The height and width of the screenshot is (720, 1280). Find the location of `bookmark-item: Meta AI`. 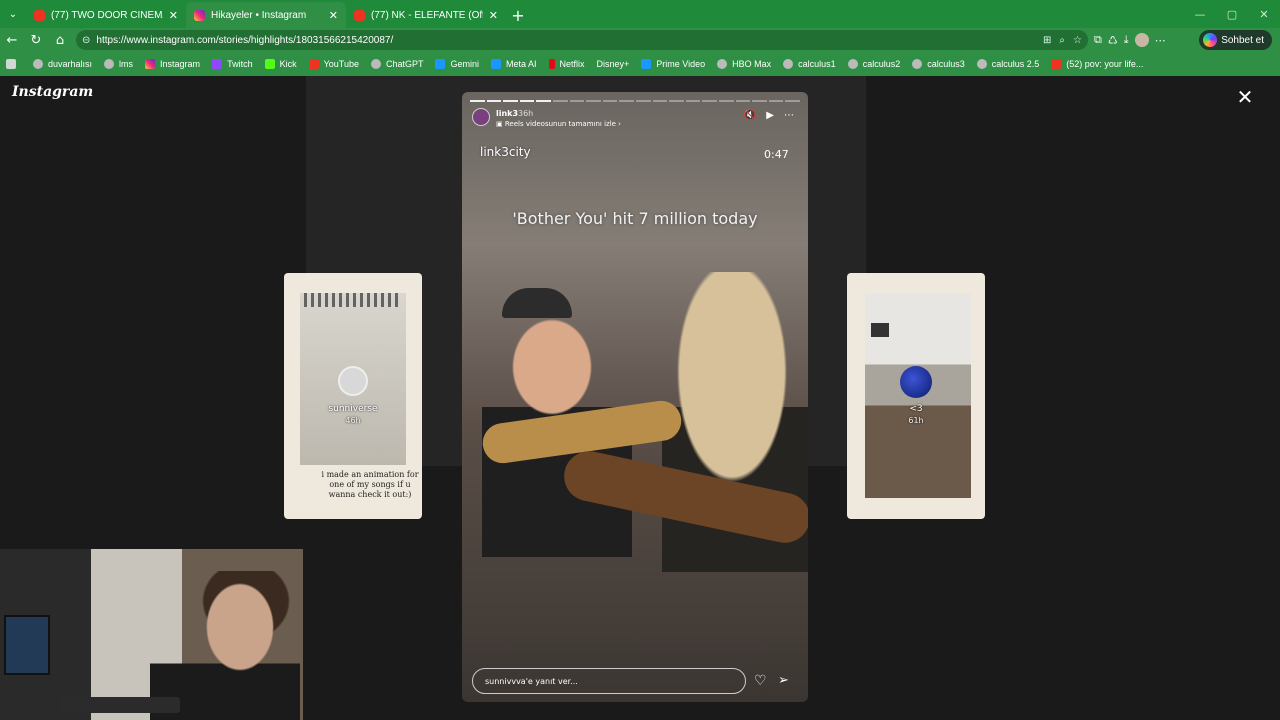

bookmark-item: Meta AI is located at coordinates (514, 64).